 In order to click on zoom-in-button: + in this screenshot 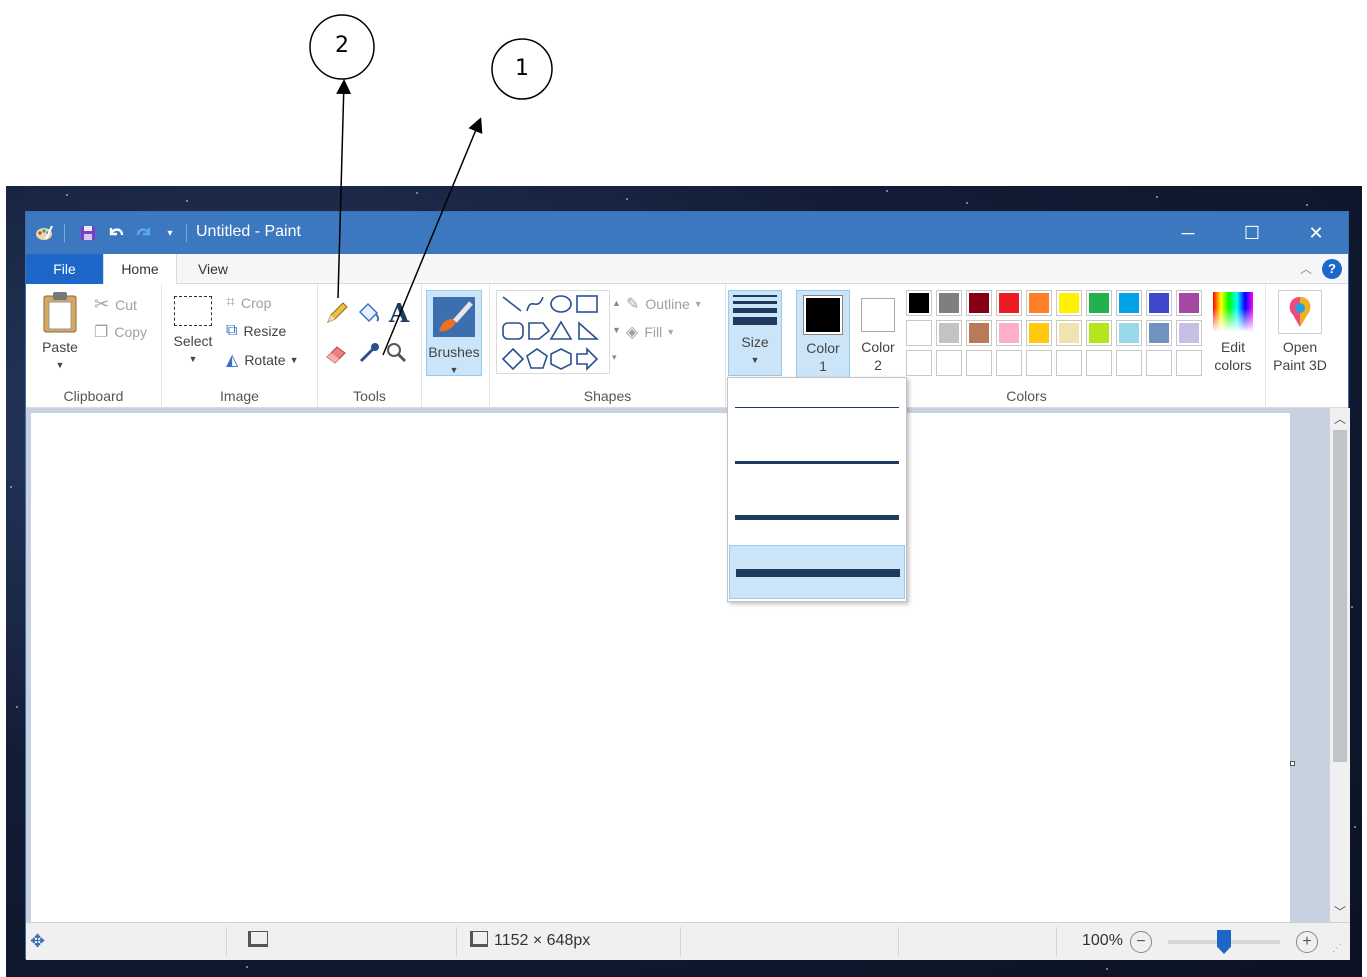, I will do `click(1307, 942)`.